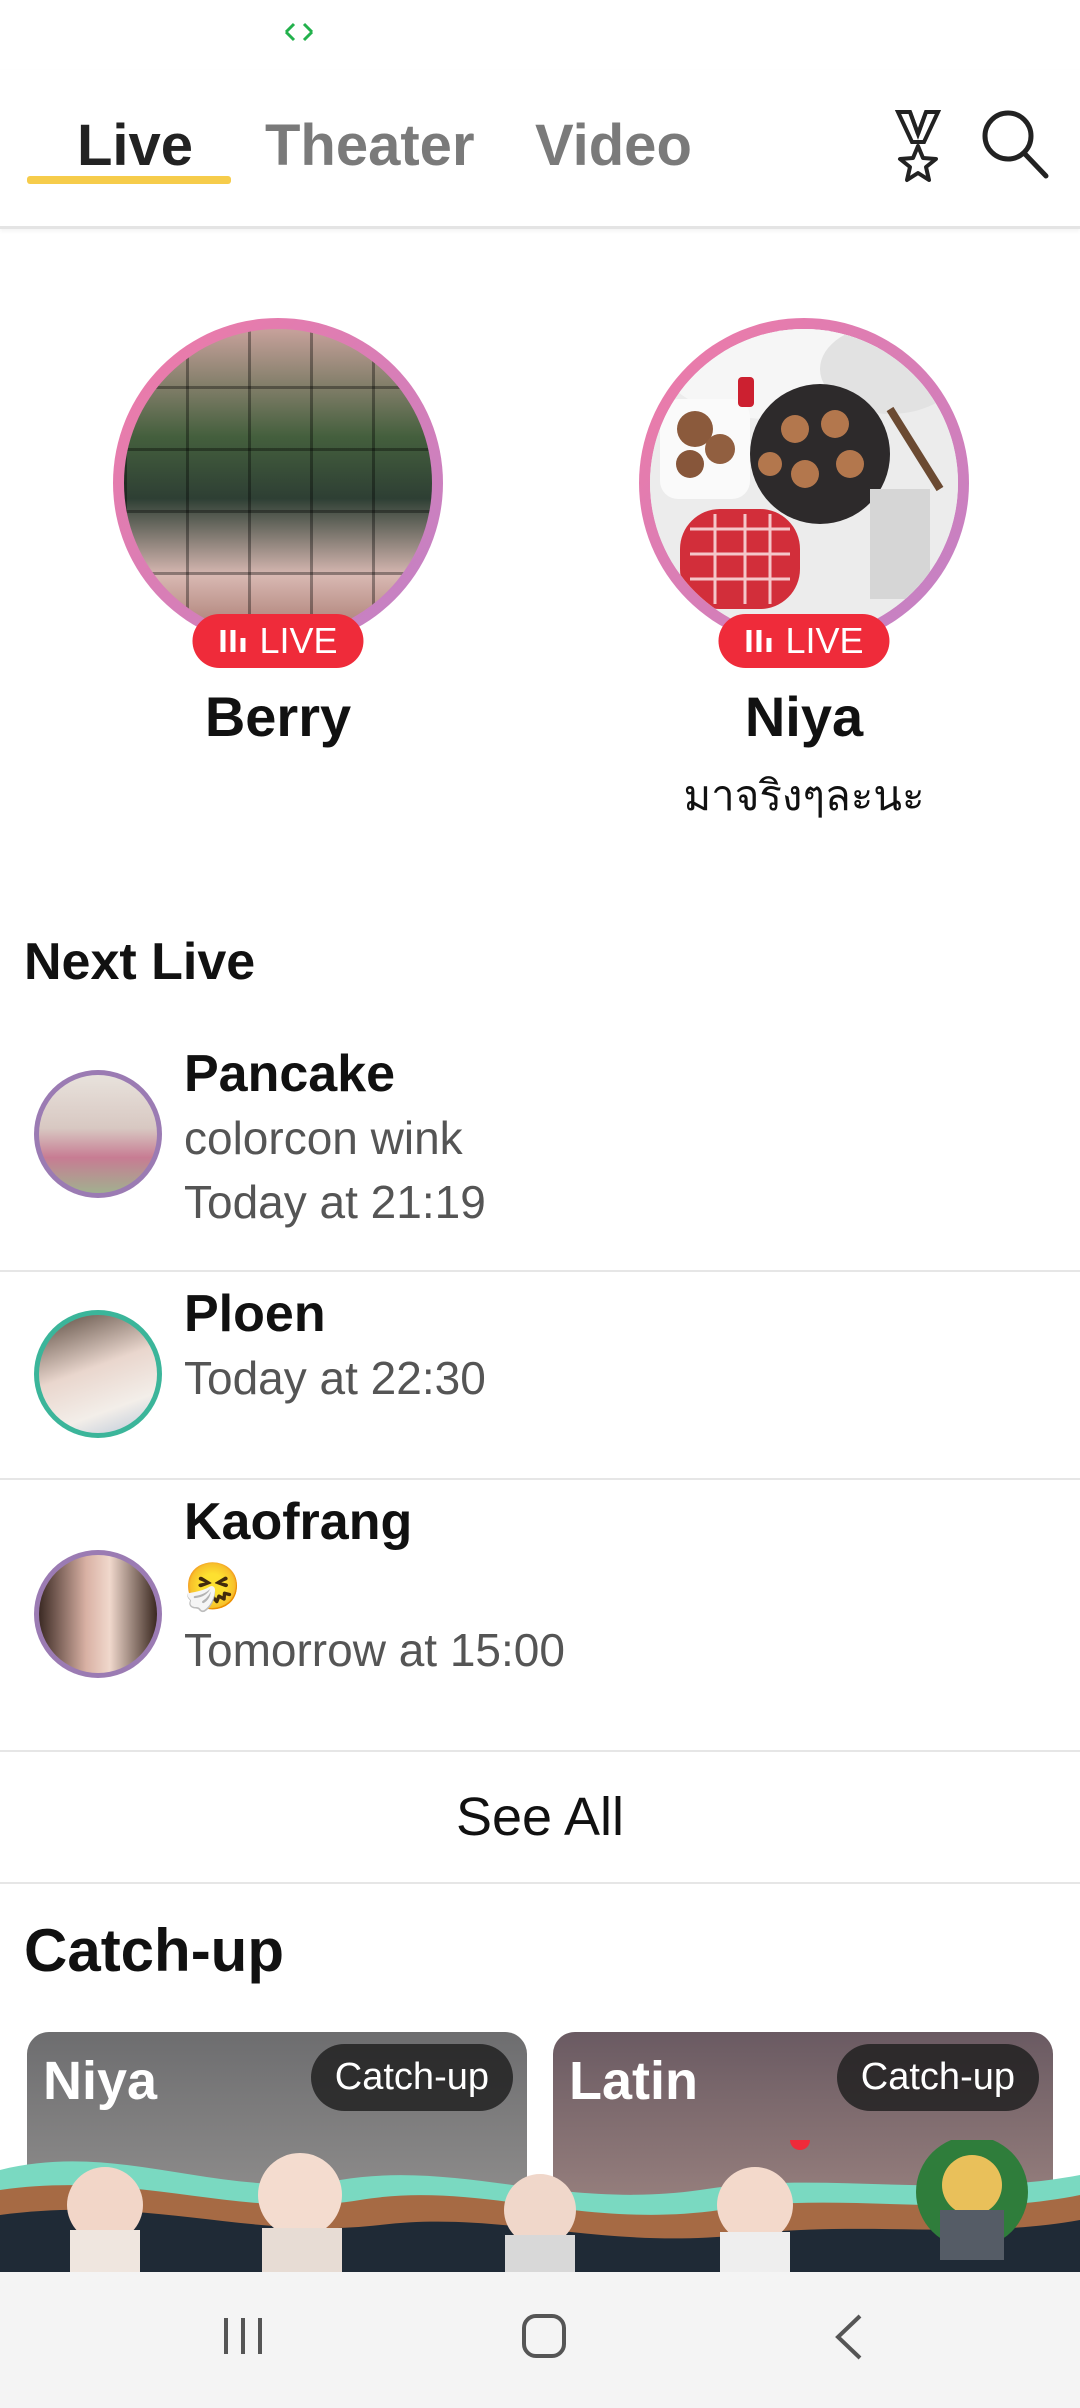 This screenshot has width=1080, height=2408. I want to click on active-tab-indicator, so click(129, 180).